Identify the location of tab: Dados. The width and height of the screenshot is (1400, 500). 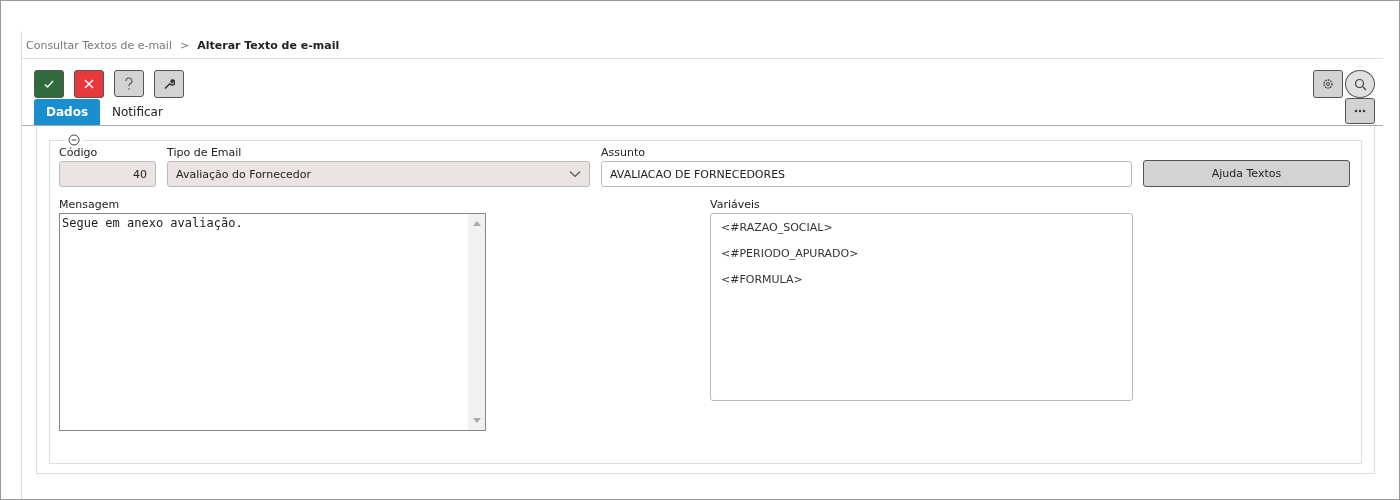
(67, 112).